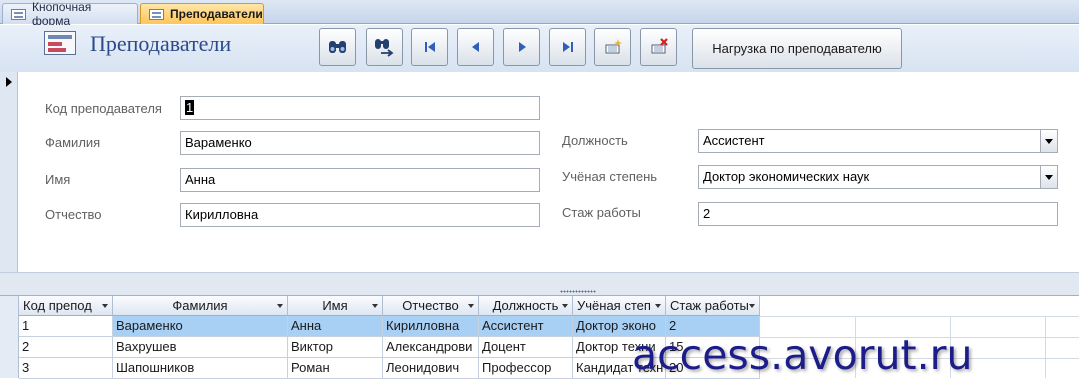 This screenshot has width=1079, height=379. Describe the element at coordinates (9, 337) in the screenshot. I see `row-selector-column` at that location.